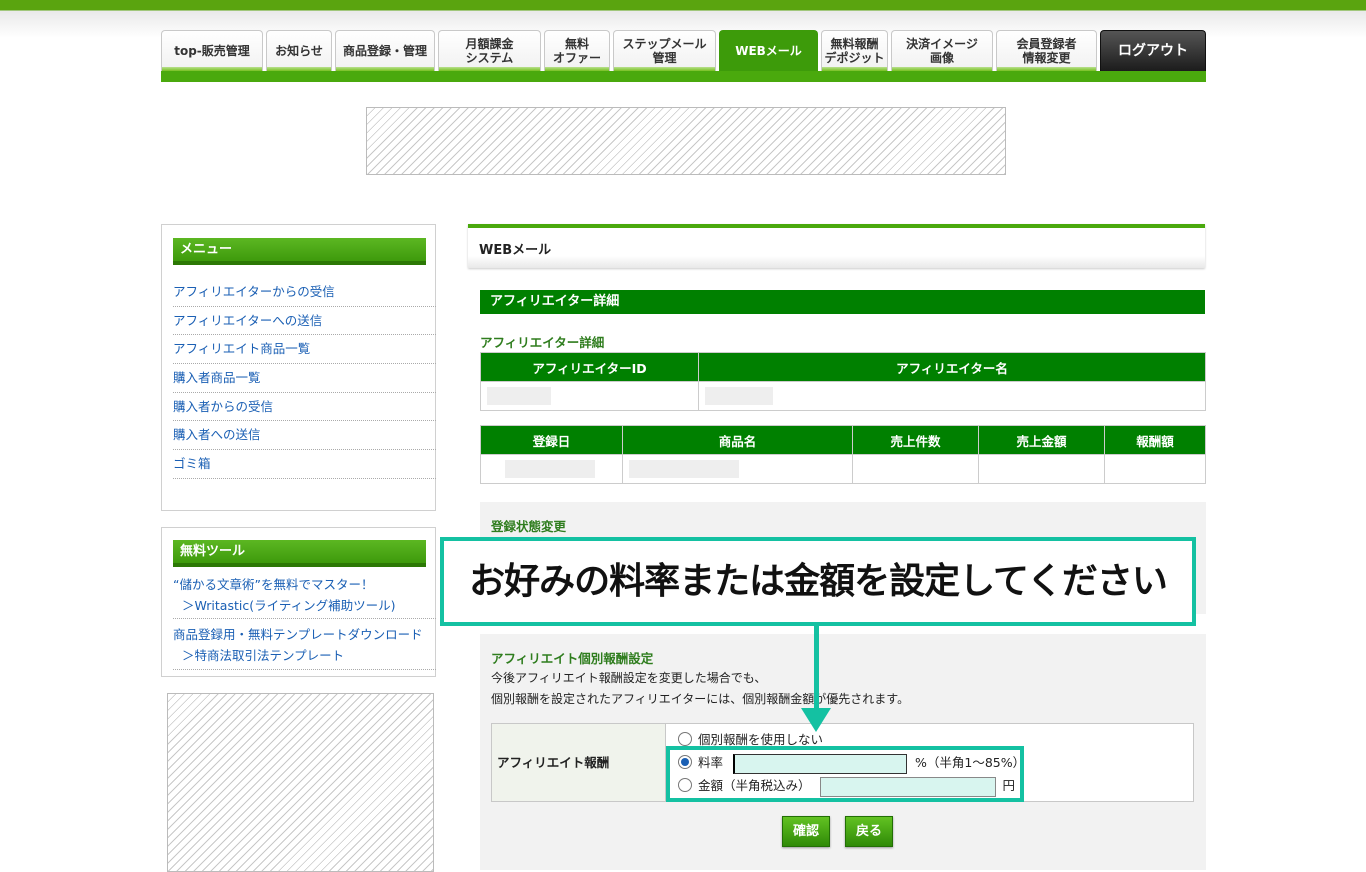 Image resolution: width=1366 pixels, height=872 pixels. What do you see at coordinates (818, 581) in the screenshot?
I see `instruction-callout: お好みの料率または金額を設定してください` at bounding box center [818, 581].